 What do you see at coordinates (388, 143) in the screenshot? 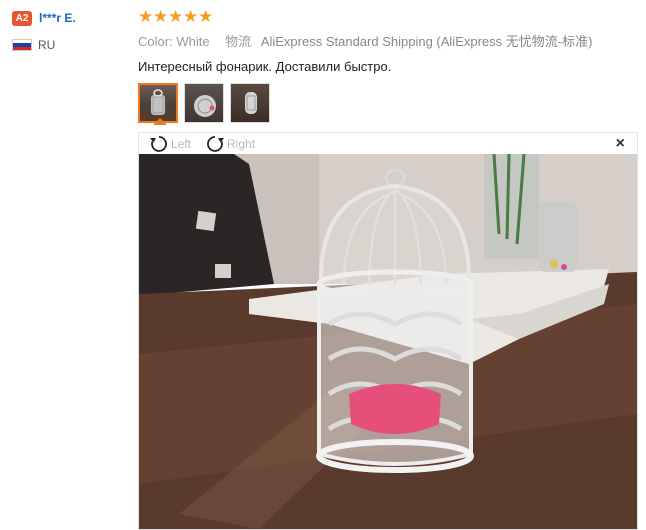
I see `viewer-toolbar: Left Right ×` at bounding box center [388, 143].